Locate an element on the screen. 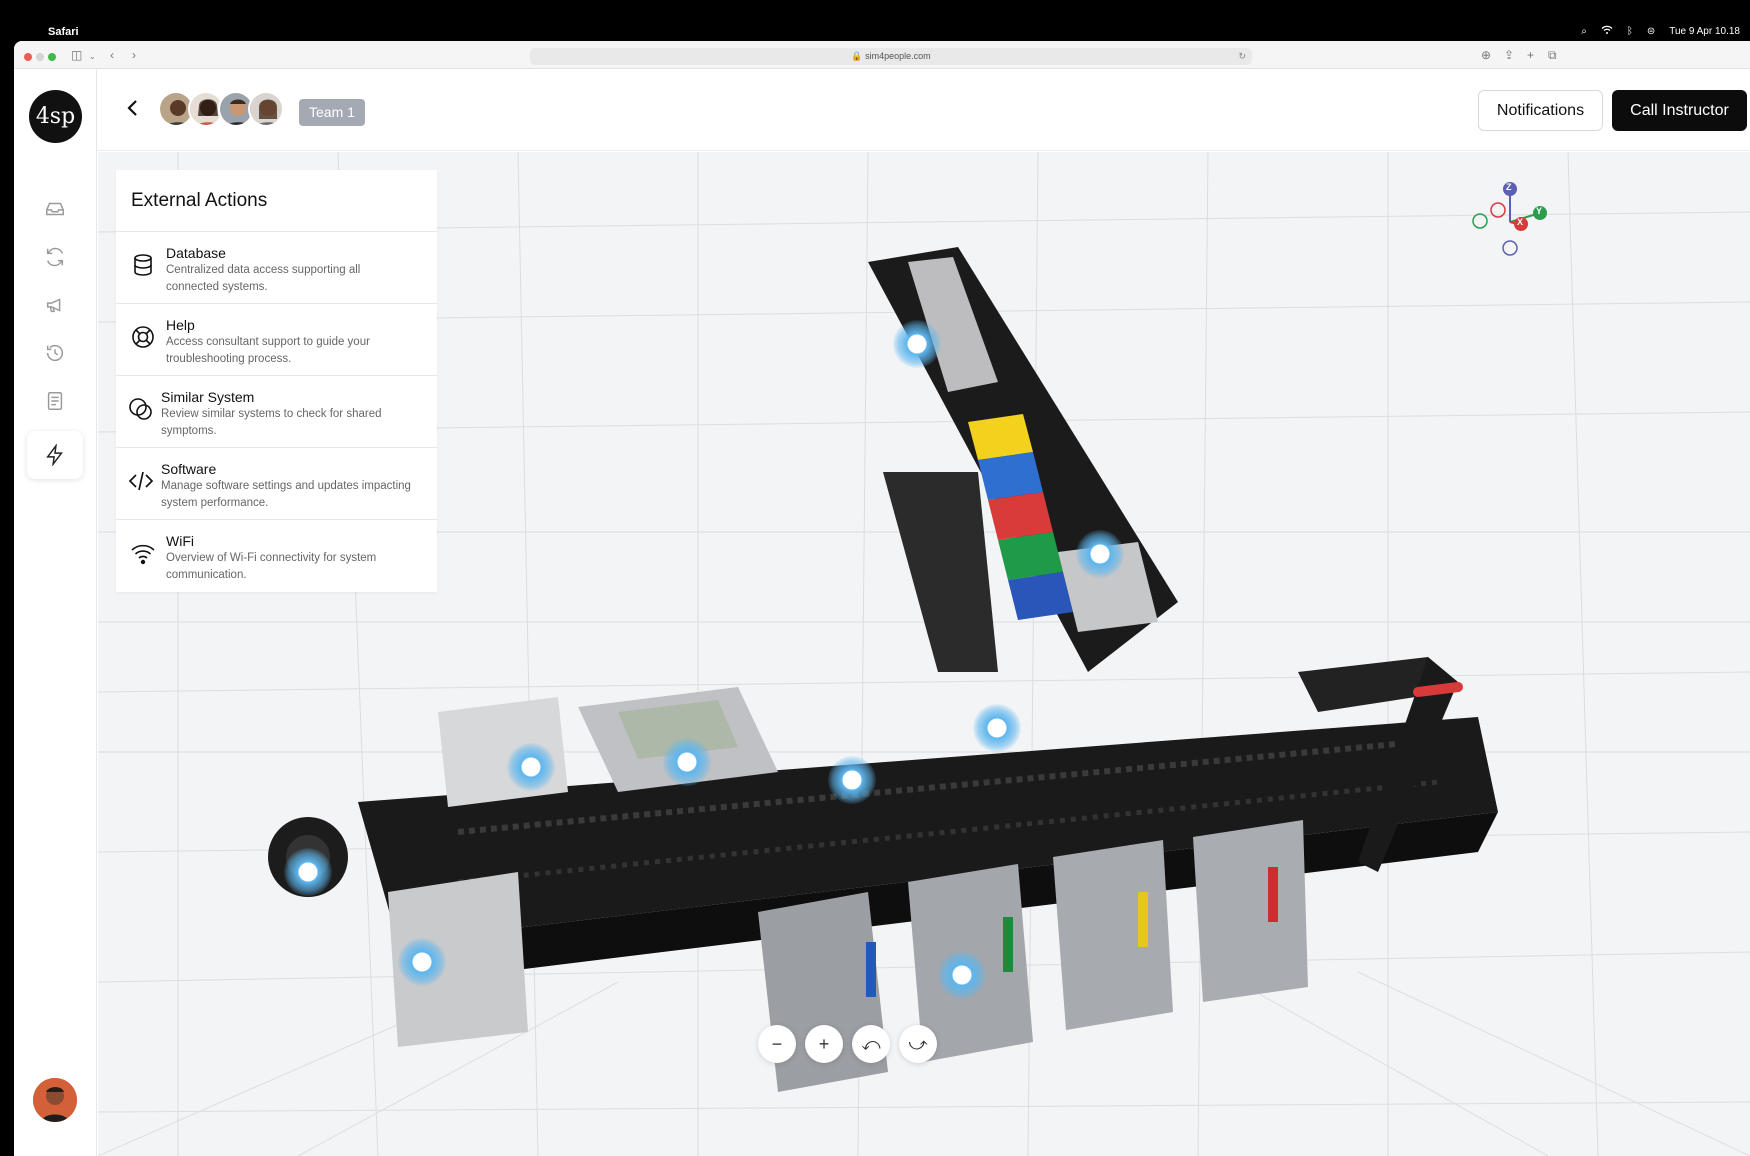  fullscreen-window-button is located at coordinates (52, 57).